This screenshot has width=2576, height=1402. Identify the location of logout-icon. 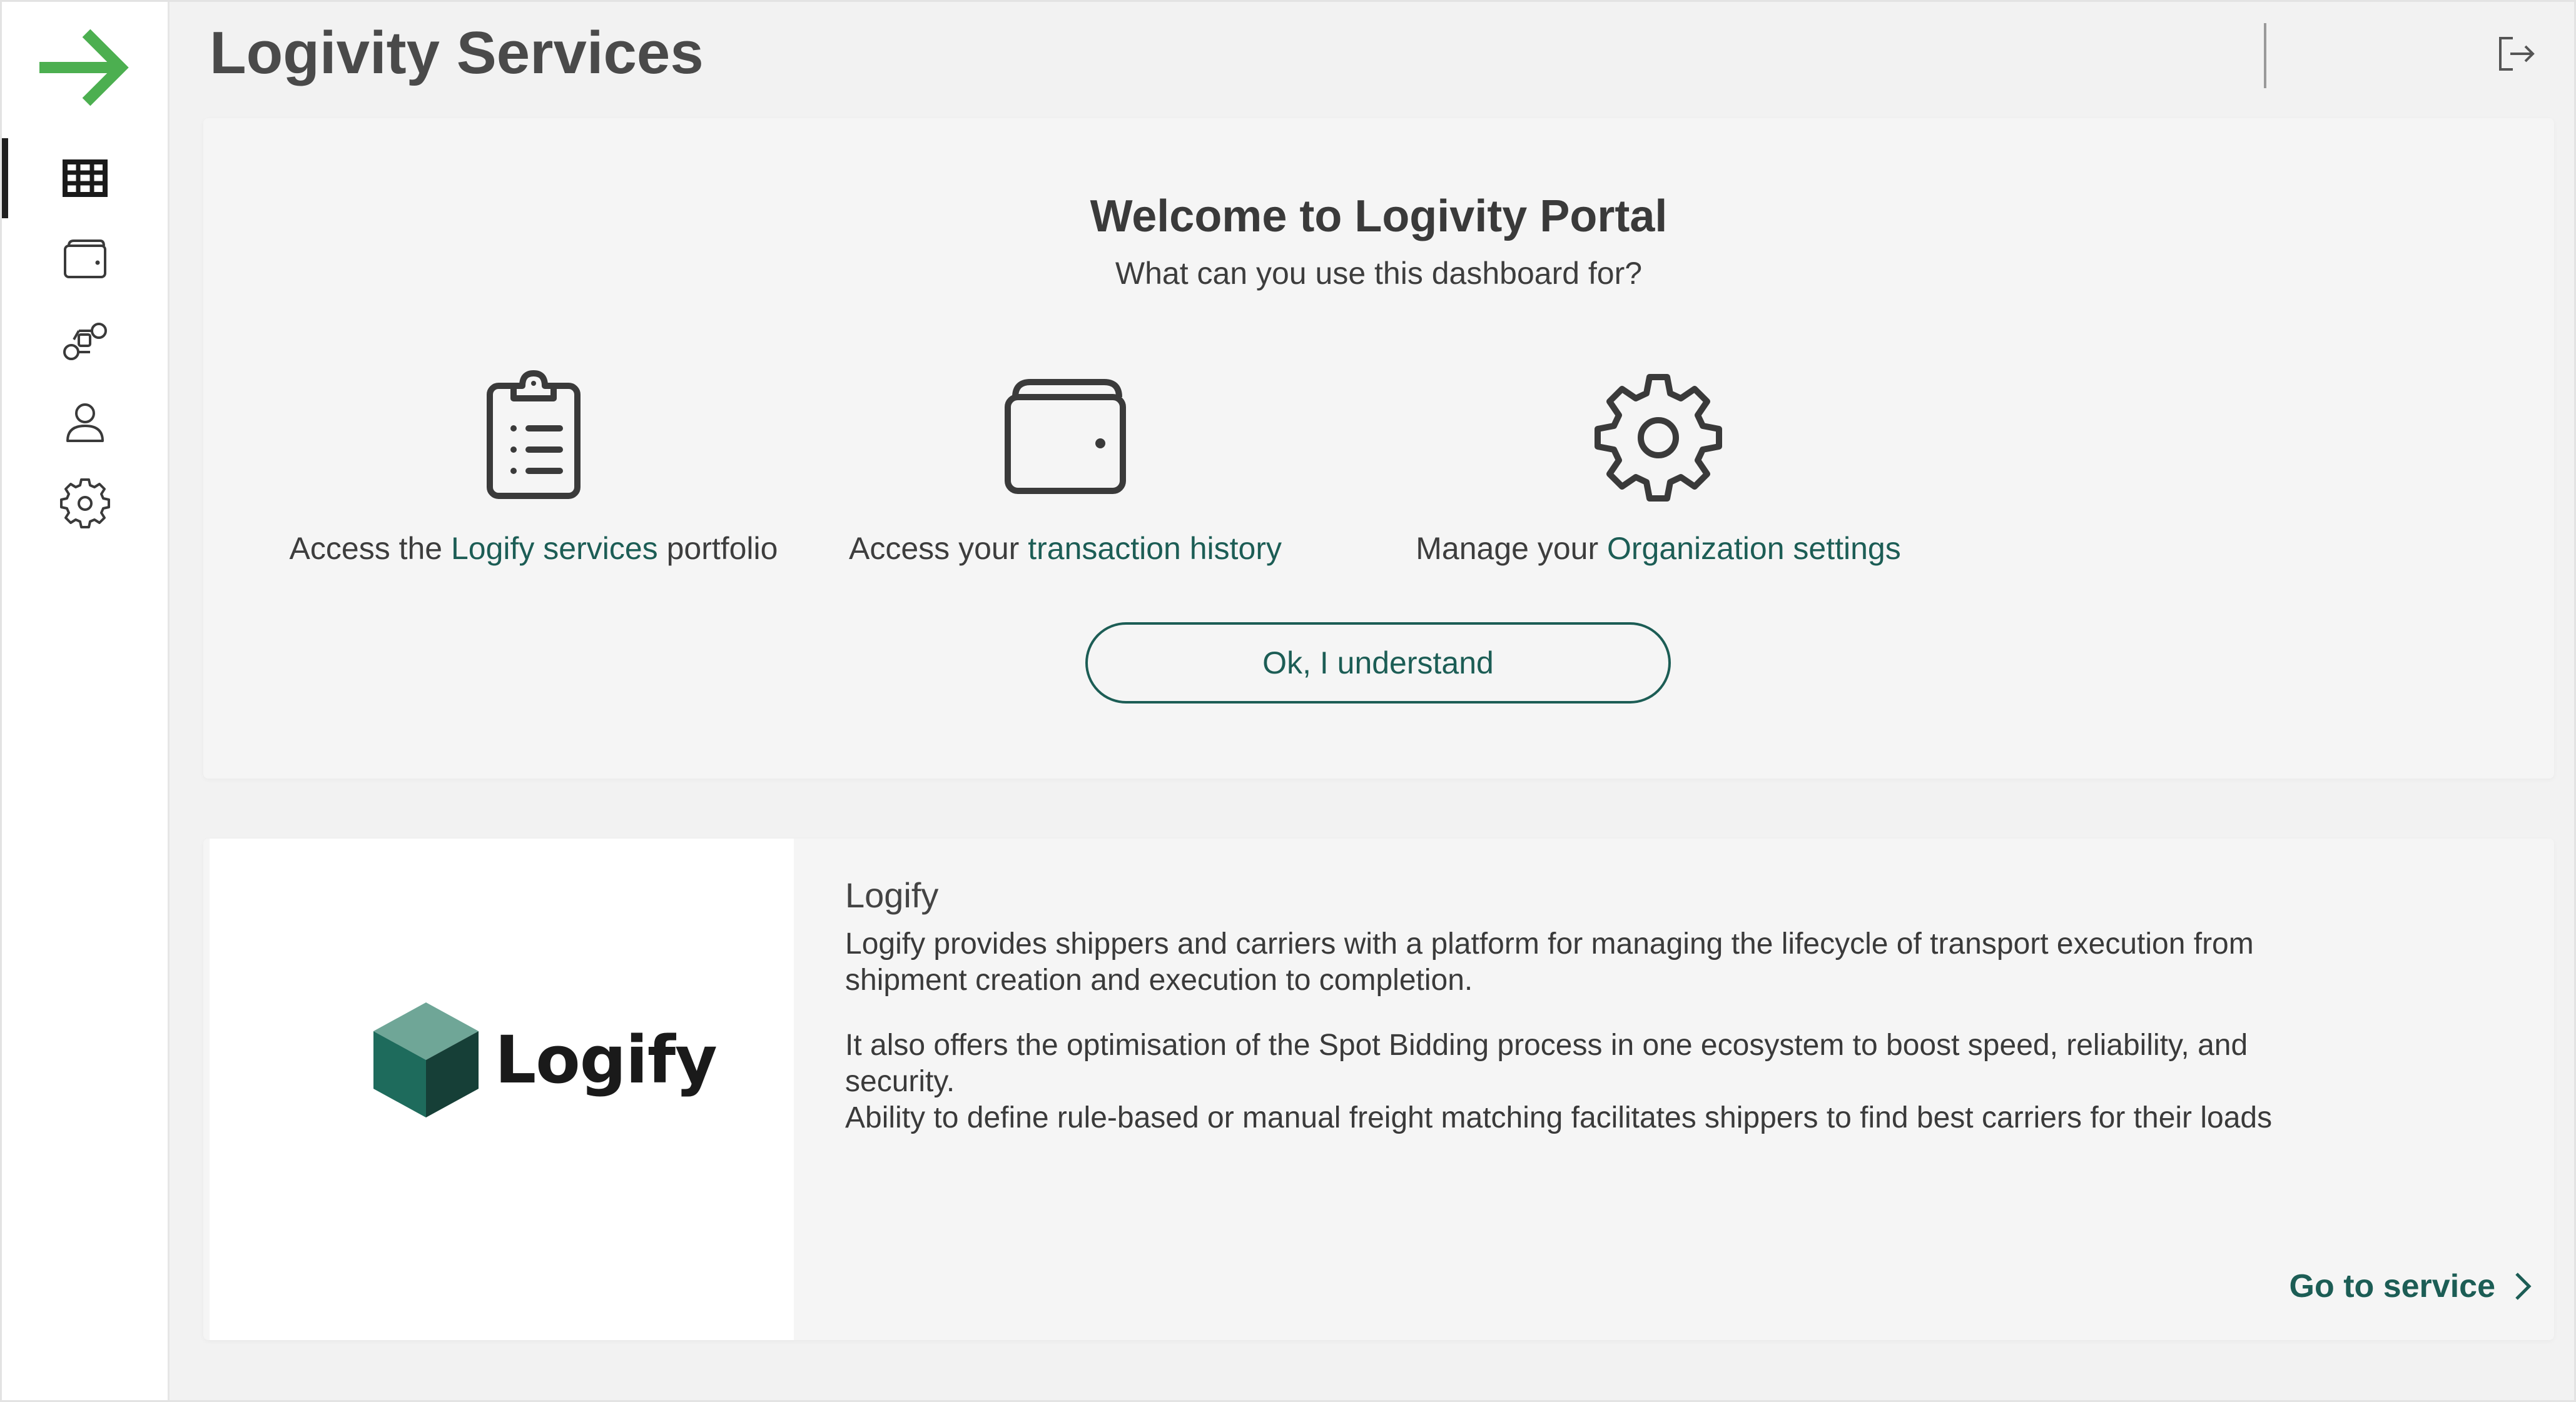
(2517, 54).